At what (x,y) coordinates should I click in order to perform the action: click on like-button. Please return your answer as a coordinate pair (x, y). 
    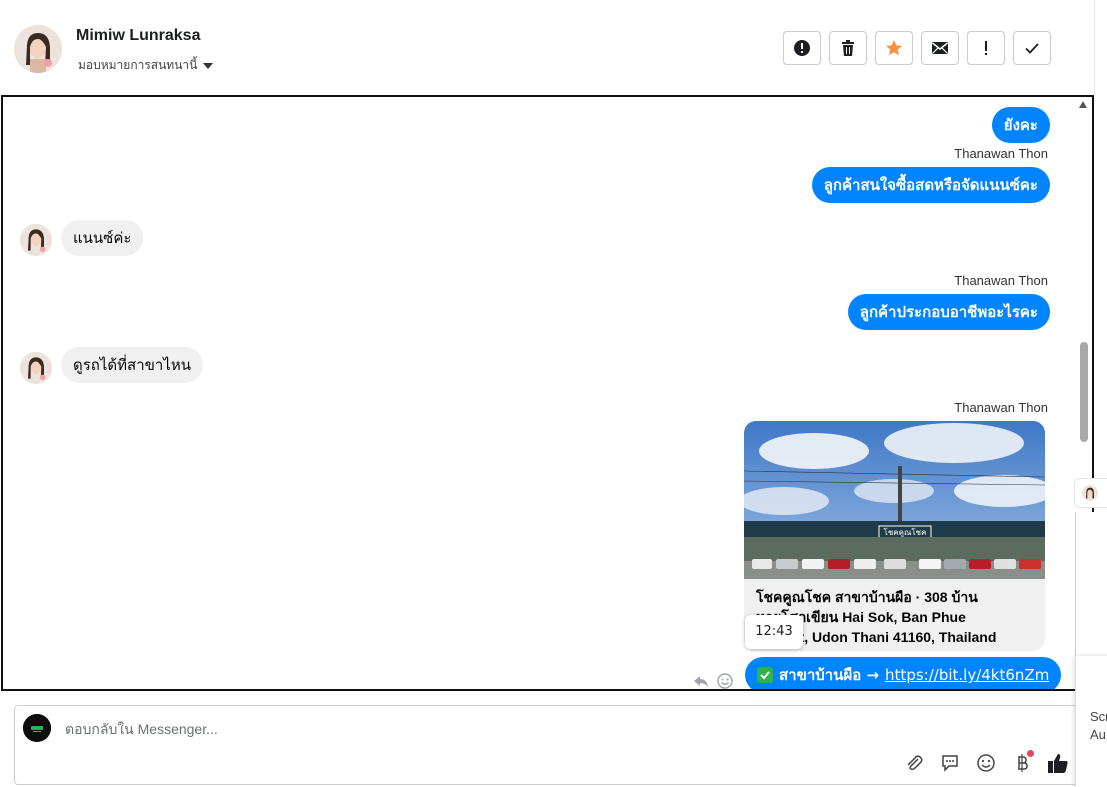
    Looking at the image, I should click on (1058, 763).